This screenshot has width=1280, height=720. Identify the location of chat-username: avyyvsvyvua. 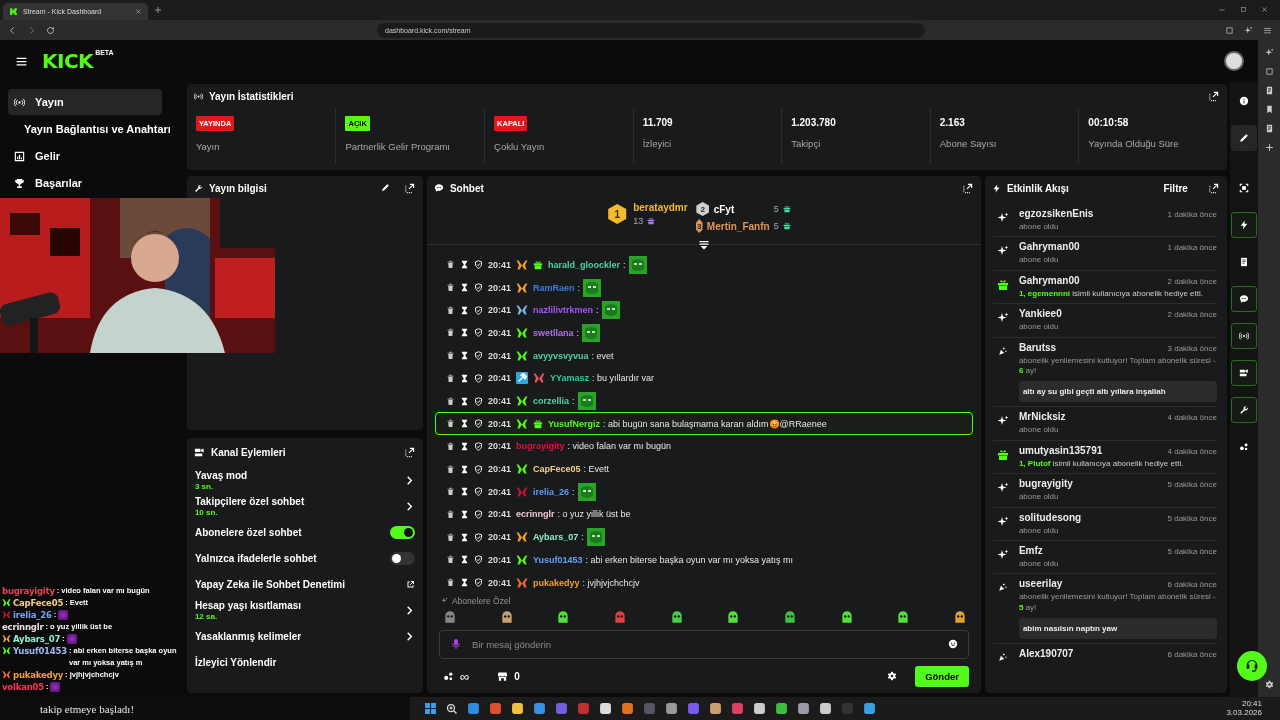
(560, 355).